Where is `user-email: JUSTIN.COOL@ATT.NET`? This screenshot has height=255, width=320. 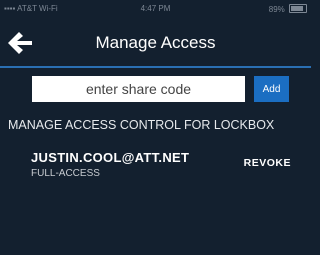 user-email: JUSTIN.COOL@ATT.NET is located at coordinates (110, 157).